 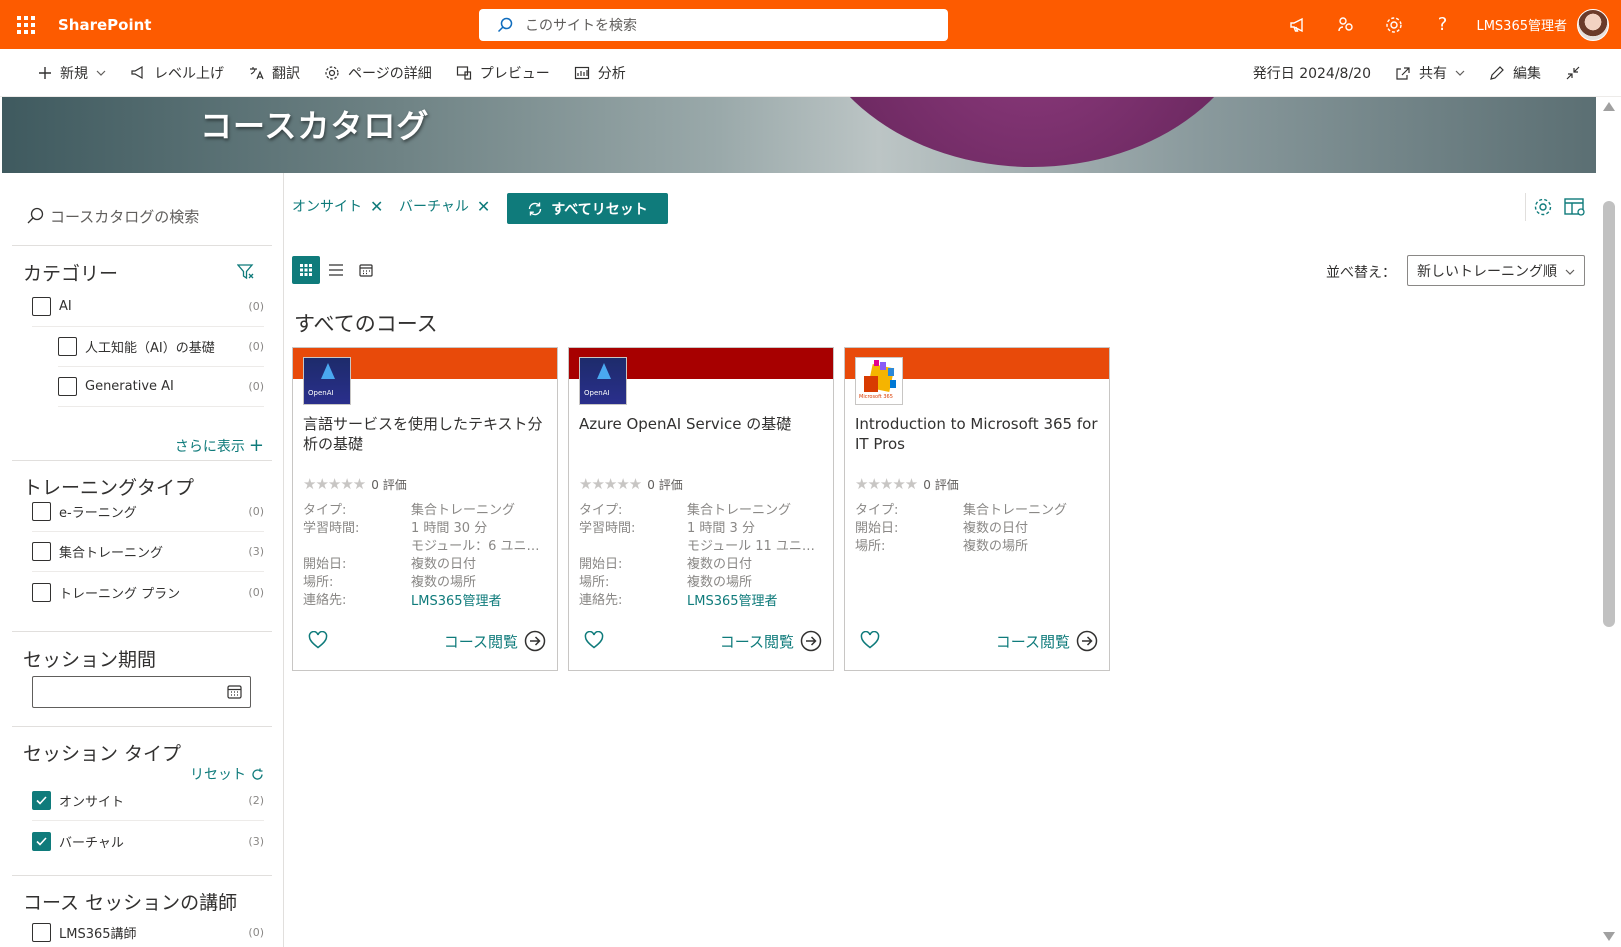 I want to click on sort-dropdown: 新しいトレーニング順, so click(x=1496, y=270).